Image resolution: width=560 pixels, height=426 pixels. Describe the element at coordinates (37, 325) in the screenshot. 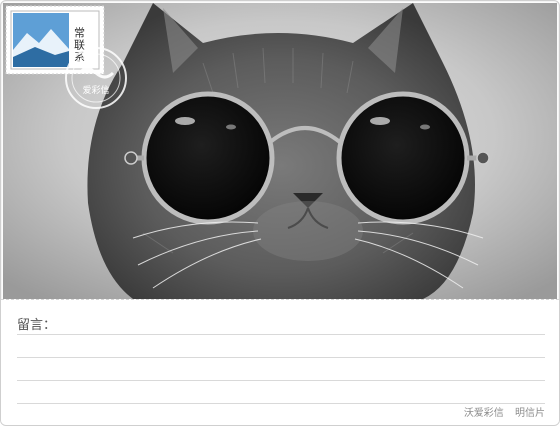

I see `message-label: 留言：` at that location.